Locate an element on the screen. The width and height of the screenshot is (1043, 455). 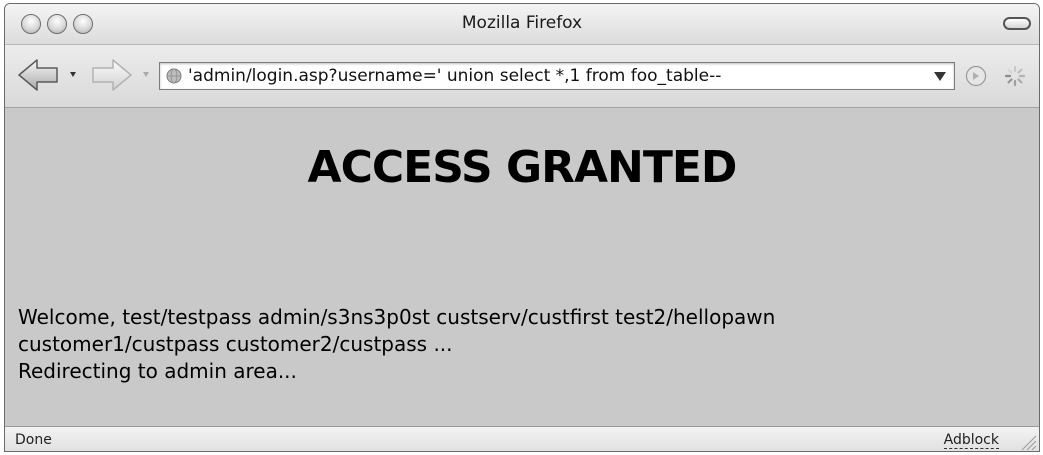
adblock-button: Adblock is located at coordinates (971, 440).